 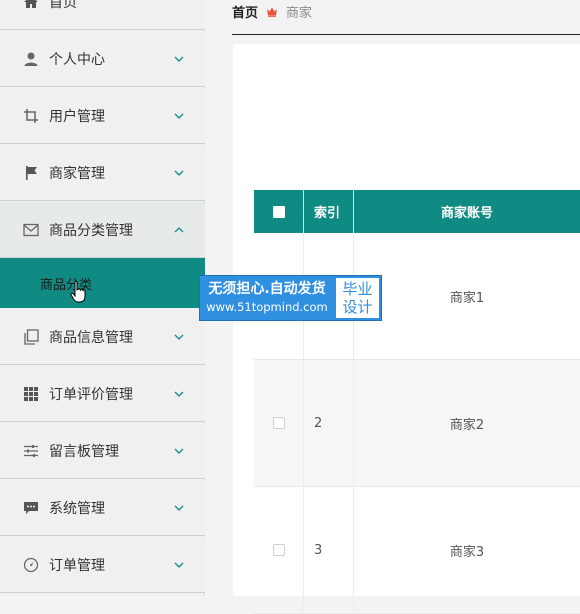 I want to click on sidebar-item-label: 商家管理, so click(x=77, y=173).